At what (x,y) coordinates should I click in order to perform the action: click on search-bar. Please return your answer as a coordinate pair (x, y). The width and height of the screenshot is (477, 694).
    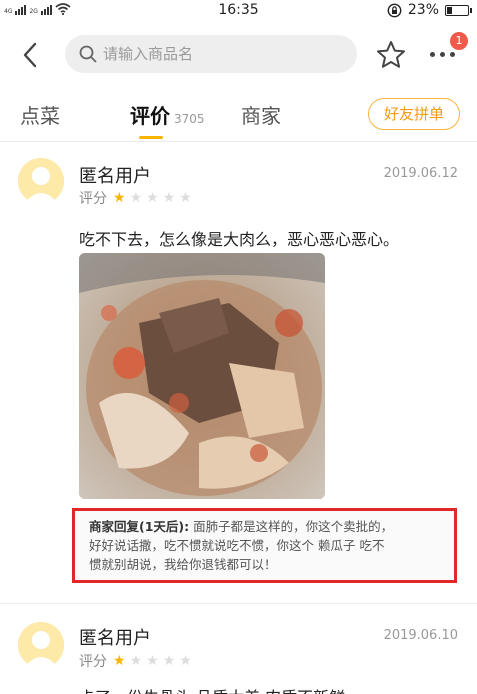
    Looking at the image, I should click on (211, 54).